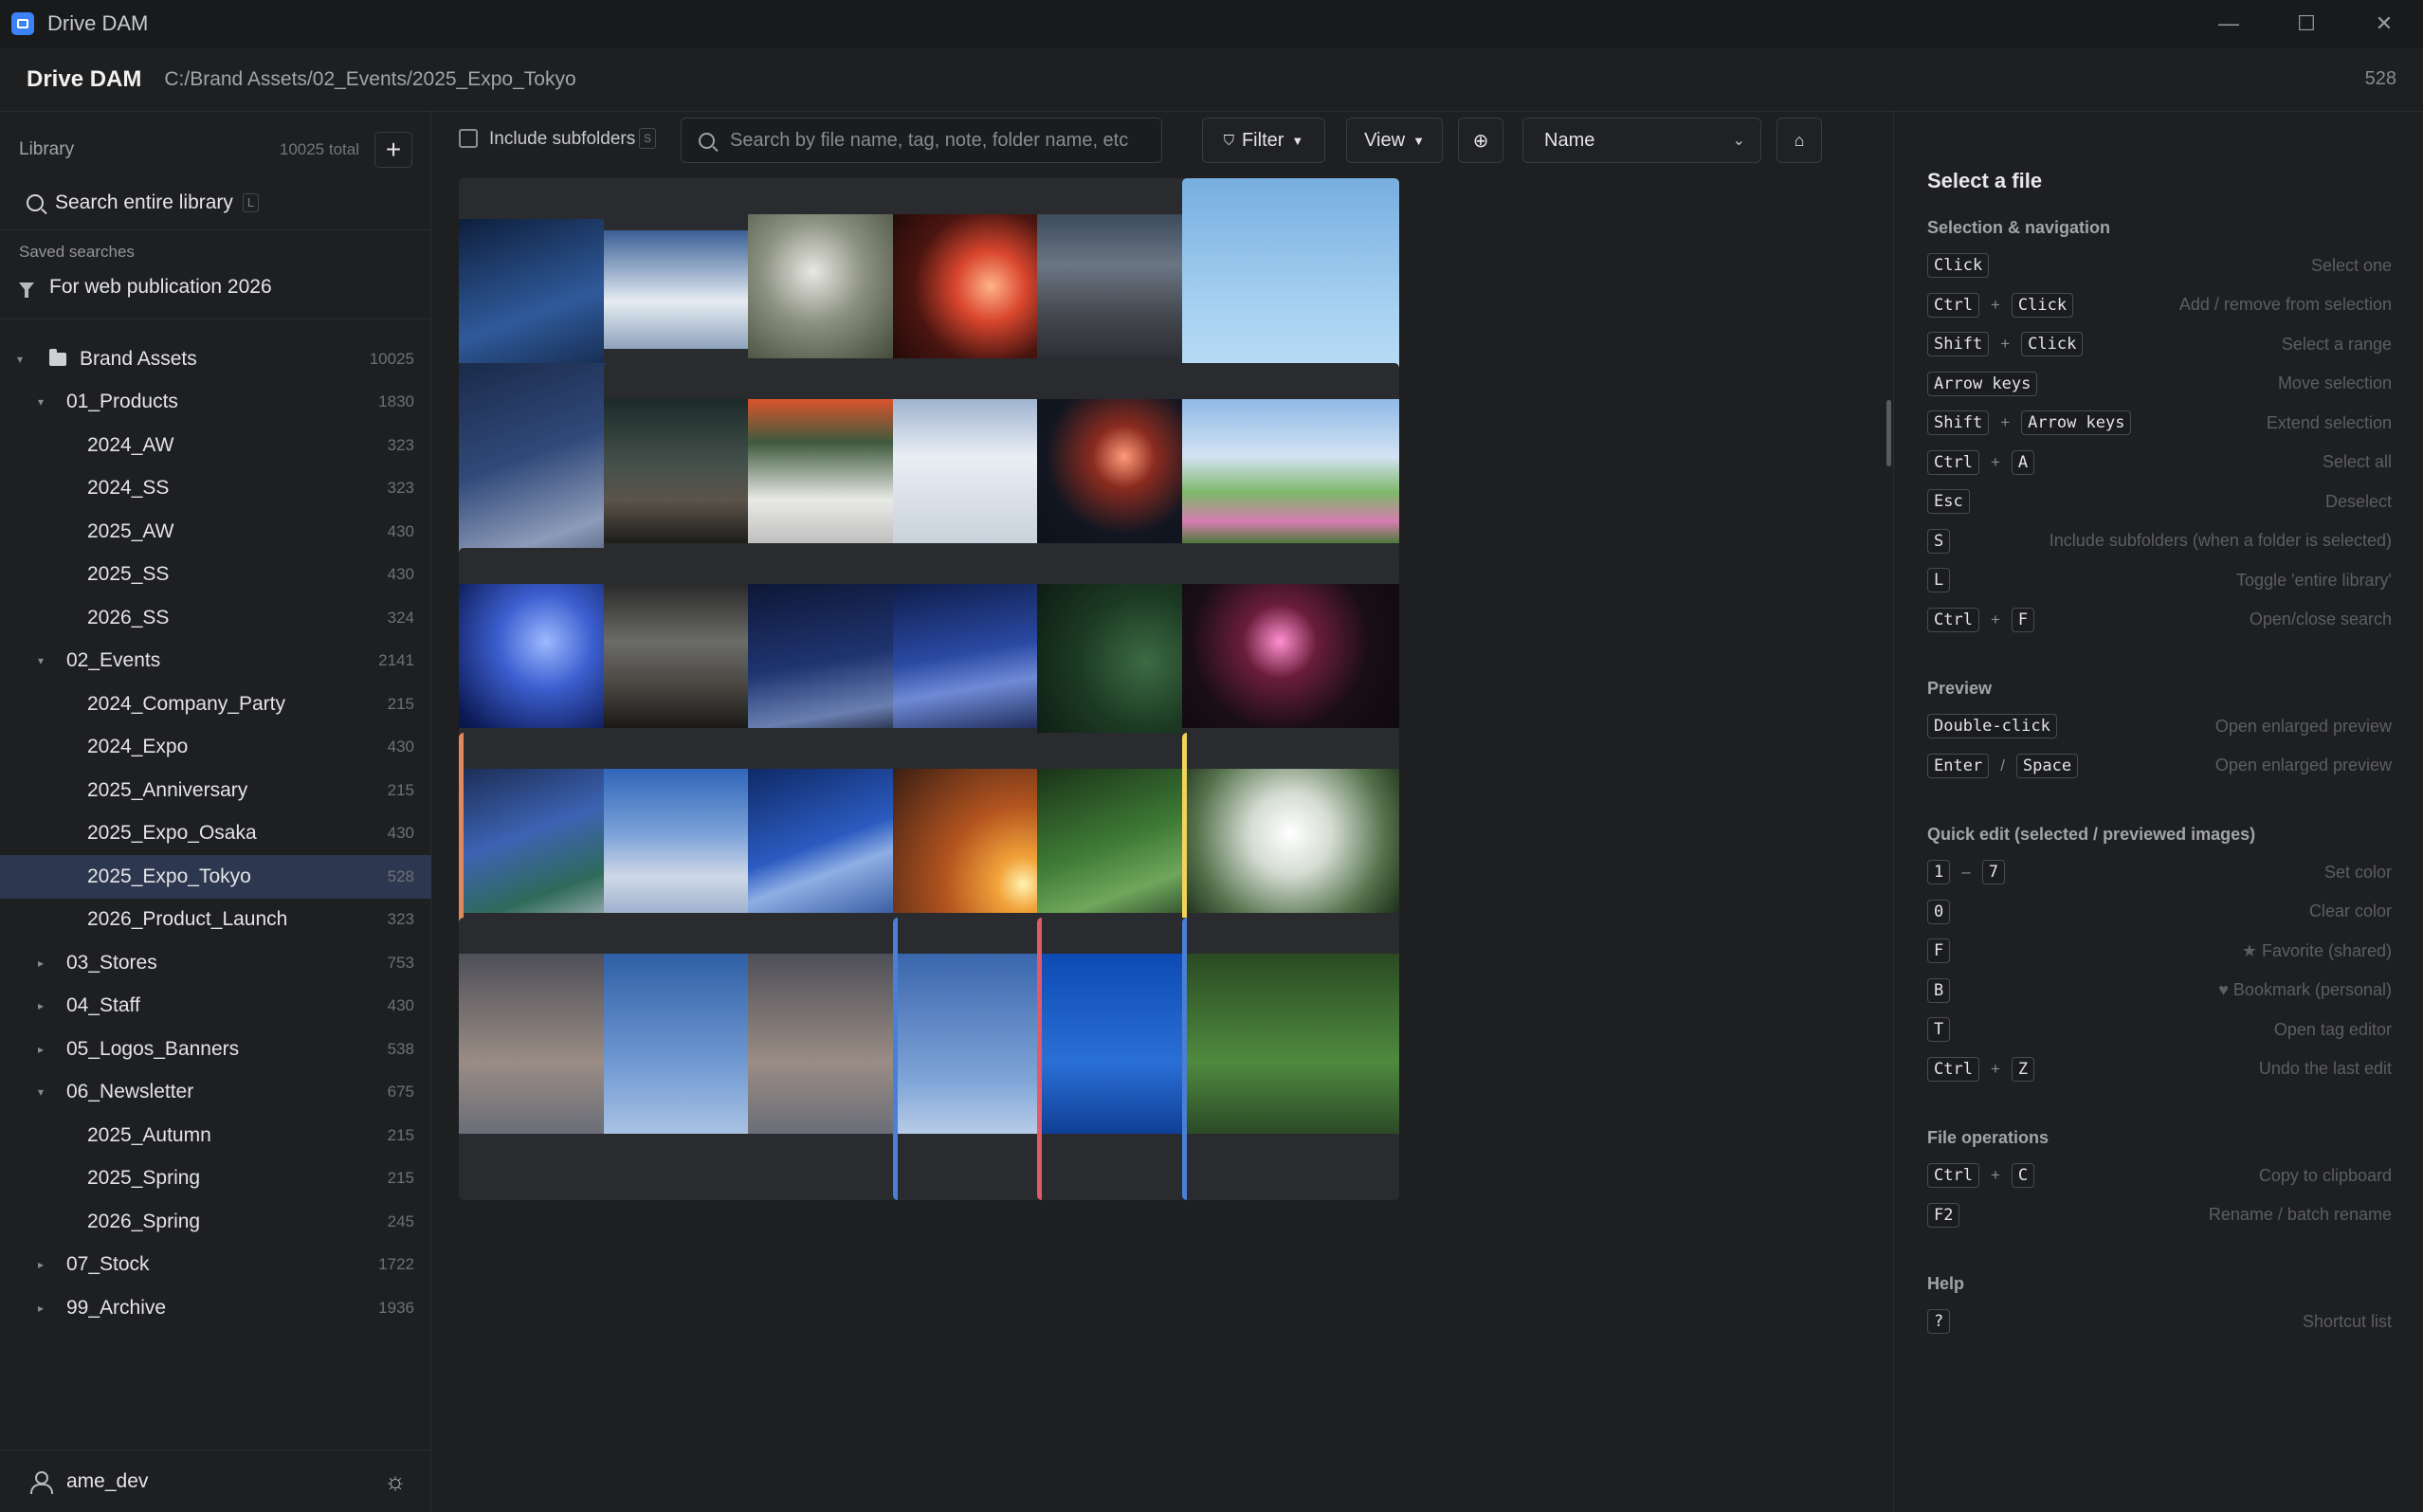 Image resolution: width=2423 pixels, height=1512 pixels. What do you see at coordinates (186, 704) in the screenshot?
I see `tree-item-label: 2024_Company_Party` at bounding box center [186, 704].